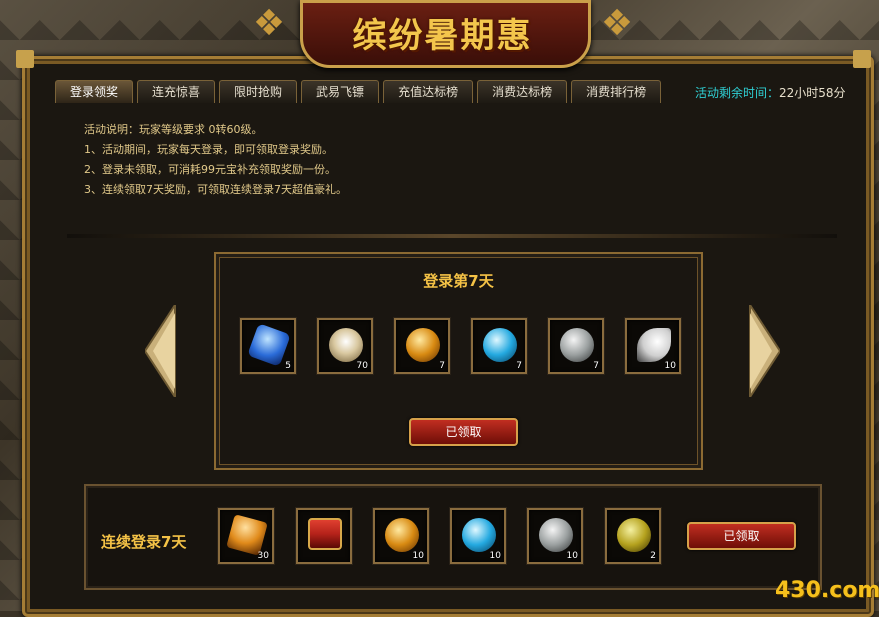 Image resolution: width=879 pixels, height=617 pixels. I want to click on tab-darts: 武易飞镖, so click(340, 91).